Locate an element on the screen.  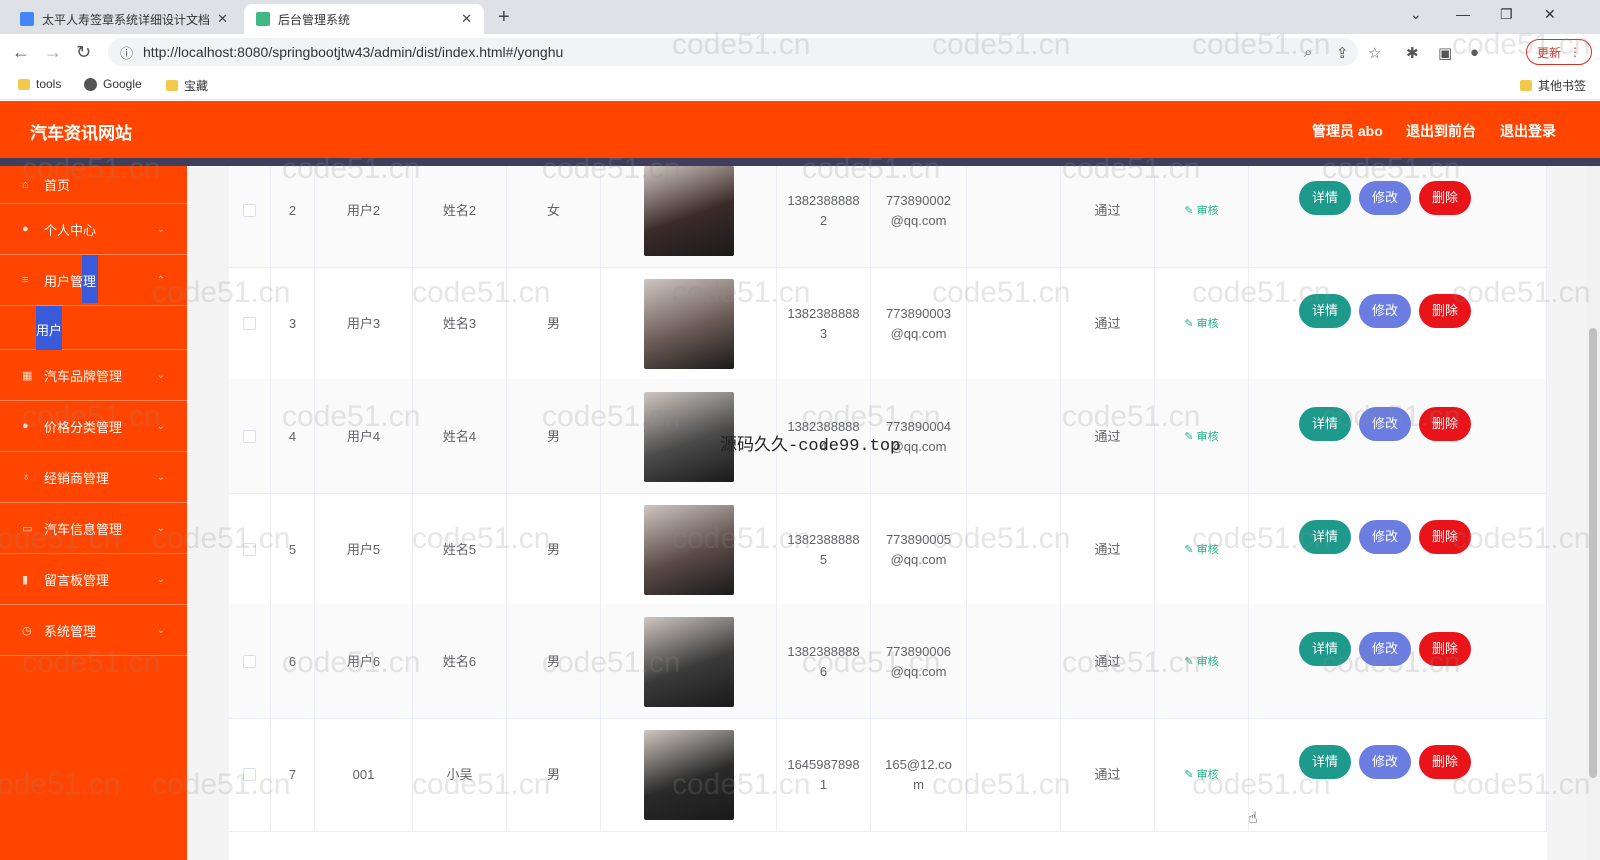
info-icon: ⓘ is located at coordinates (126, 52).